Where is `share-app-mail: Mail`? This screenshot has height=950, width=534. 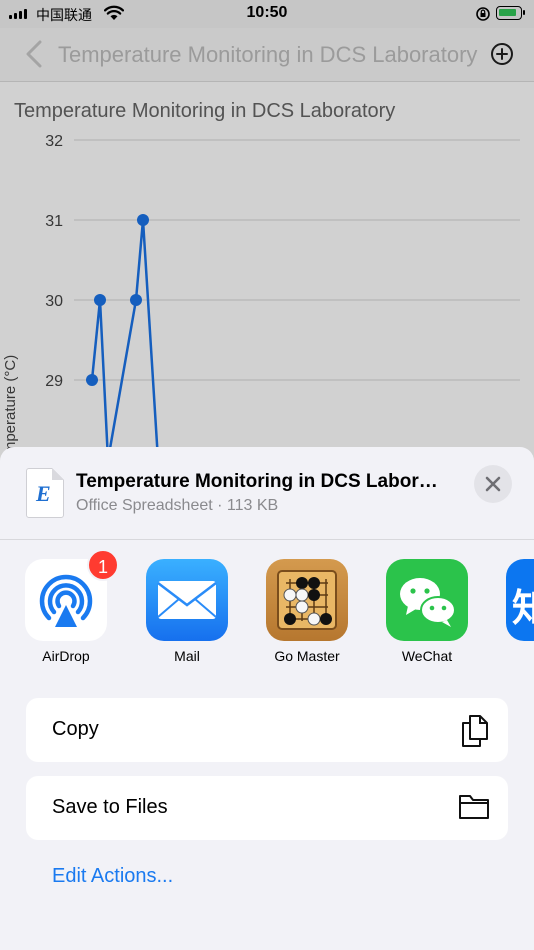 share-app-mail: Mail is located at coordinates (187, 611).